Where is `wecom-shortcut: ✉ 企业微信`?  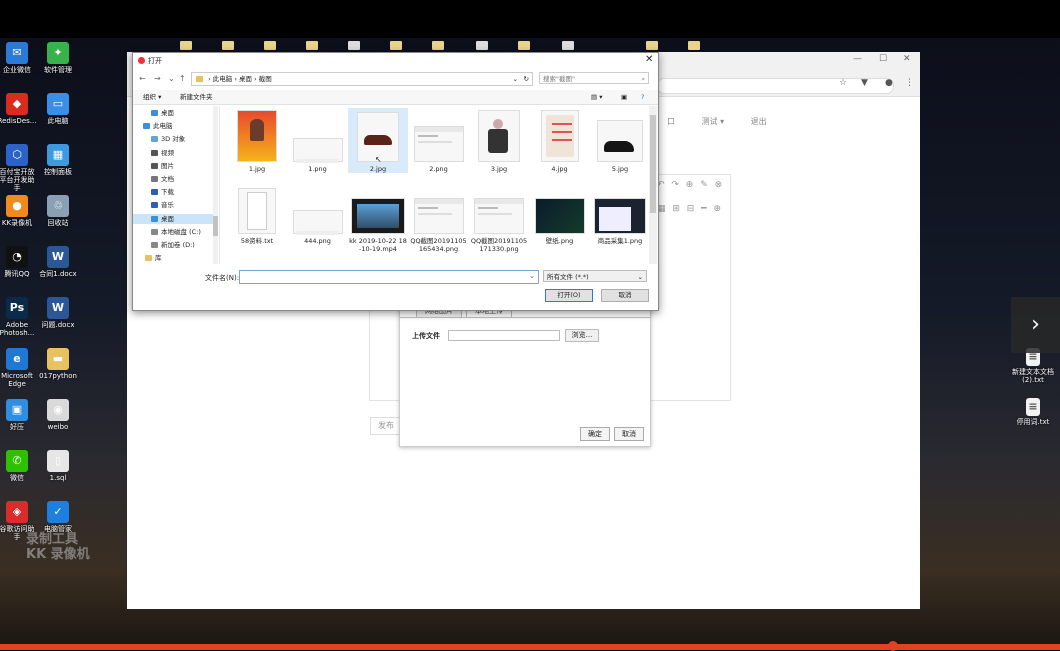
wecom-shortcut: ✉ 企业微信 is located at coordinates (18, 58).